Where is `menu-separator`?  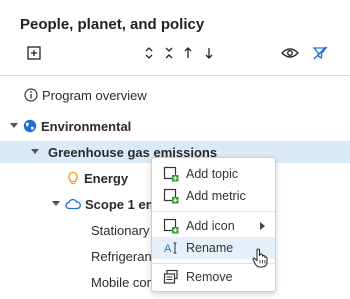 menu-separator is located at coordinates (213, 211).